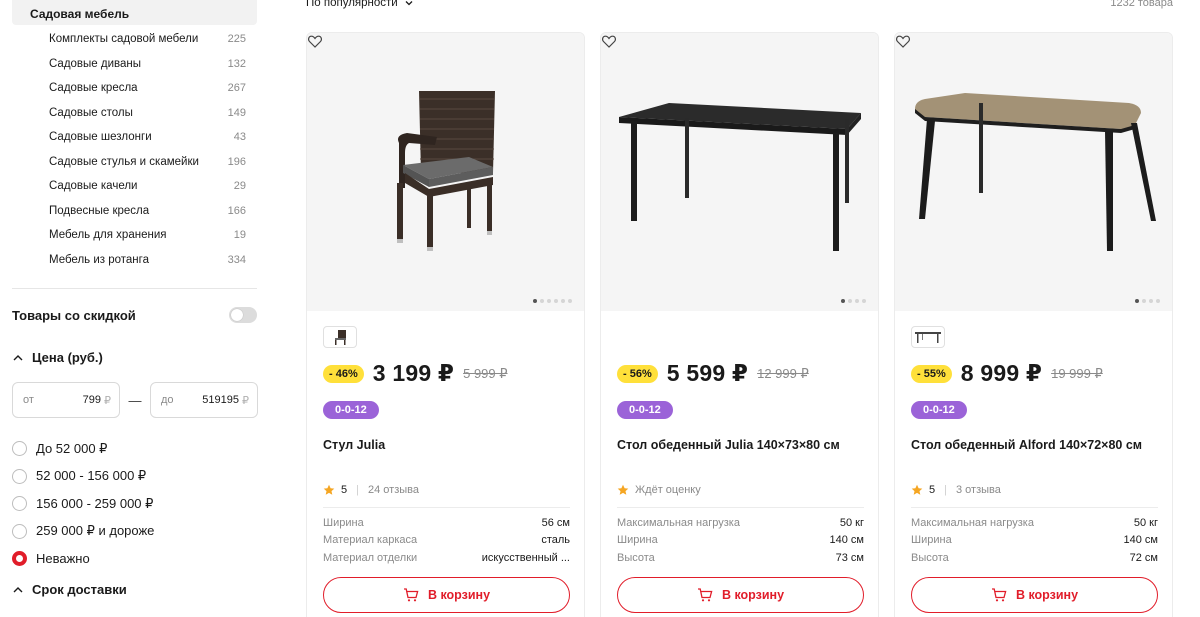  I want to click on sort-dropdown: По популярности, so click(360, 4).